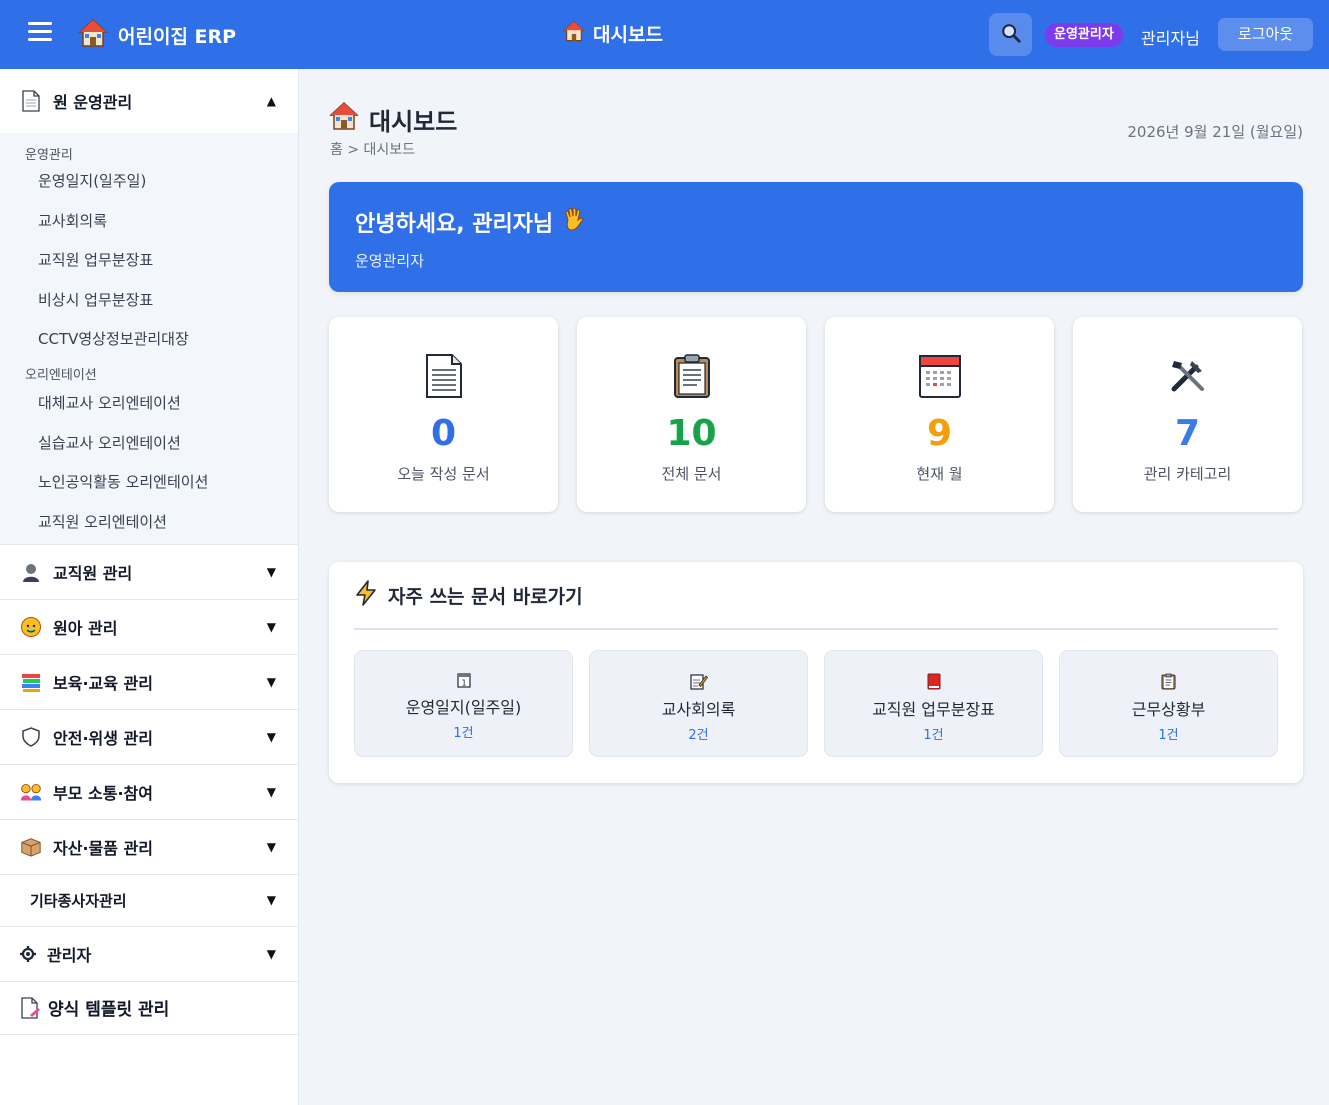 The image size is (1329, 1105). I want to click on sidebar-section-safety: 안전·위생 관리 ▼, so click(149, 737).